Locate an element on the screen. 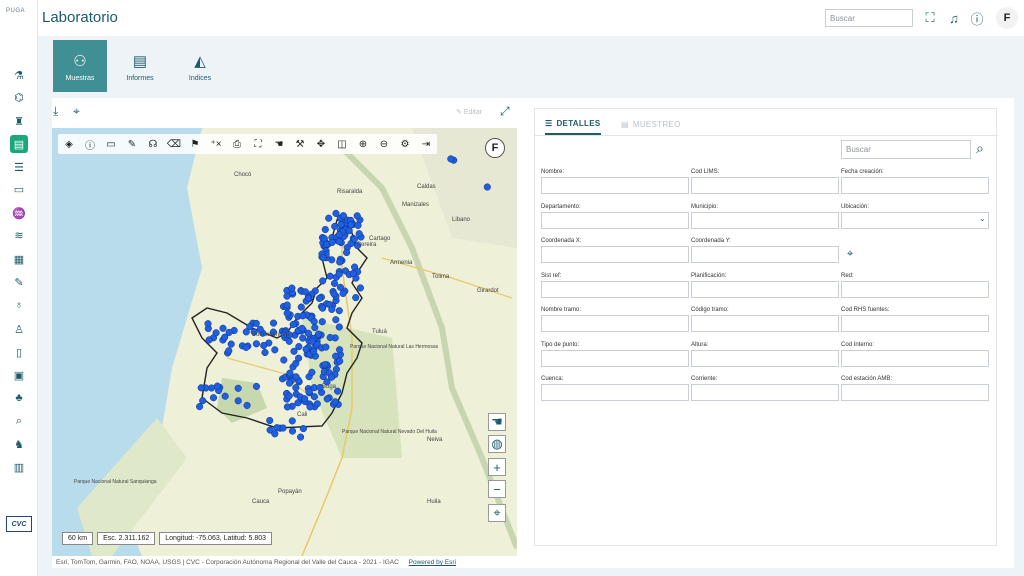  nav-icon-6: ▭ is located at coordinates (19, 189).